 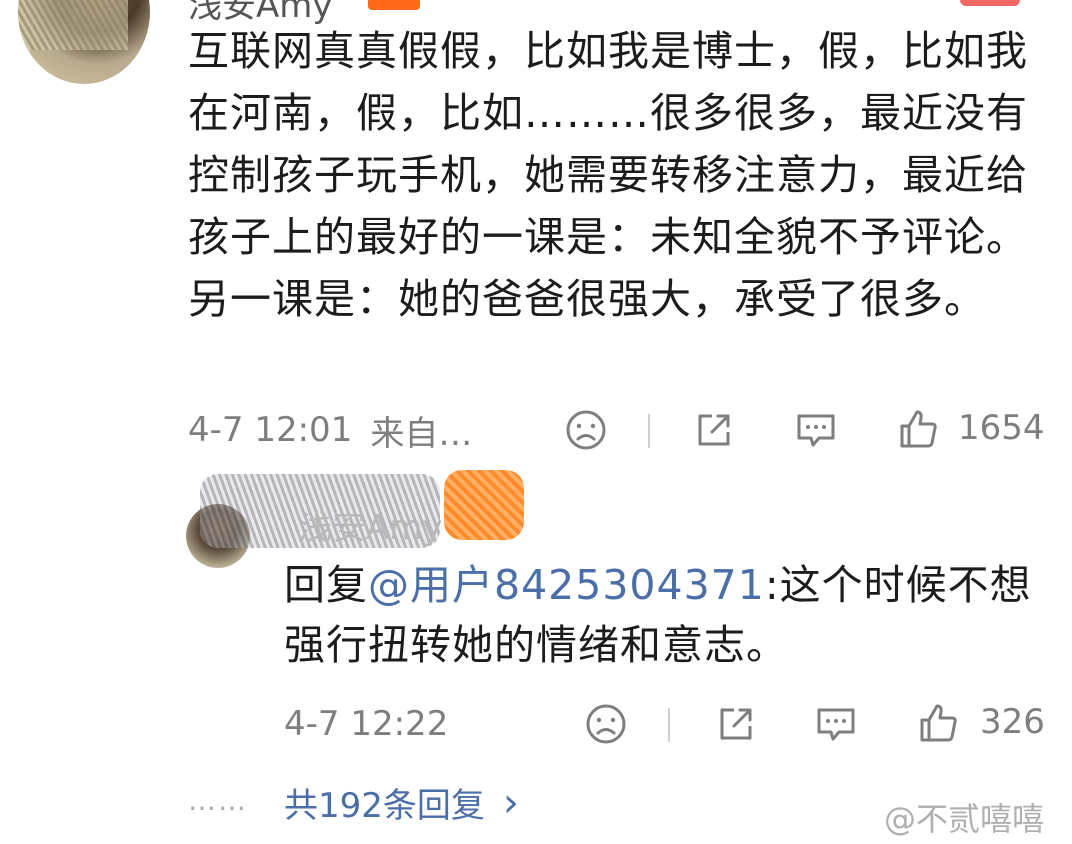 What do you see at coordinates (664, 615) in the screenshot?
I see `reply-text: 回复@用户8425304371:这个时候不想强行扭转她的情绪和意志。` at bounding box center [664, 615].